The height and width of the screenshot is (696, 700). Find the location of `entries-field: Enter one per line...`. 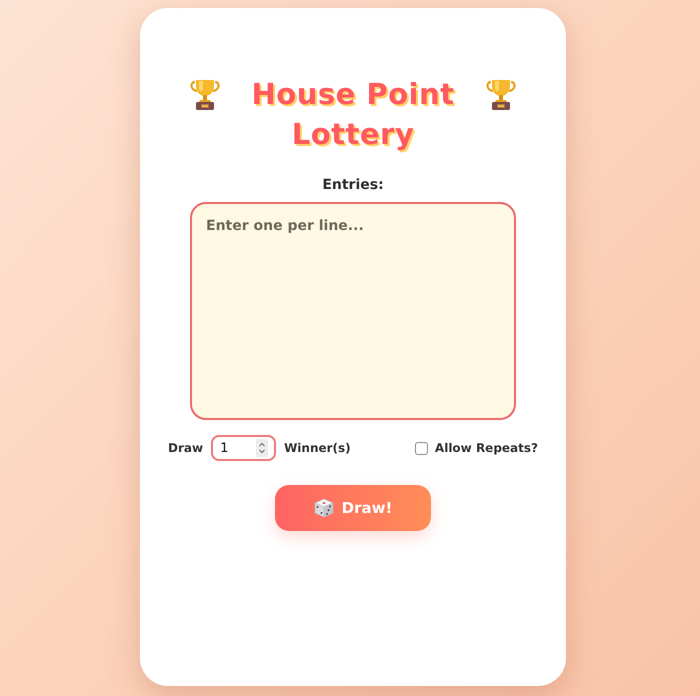

entries-field: Enter one per line... is located at coordinates (353, 311).